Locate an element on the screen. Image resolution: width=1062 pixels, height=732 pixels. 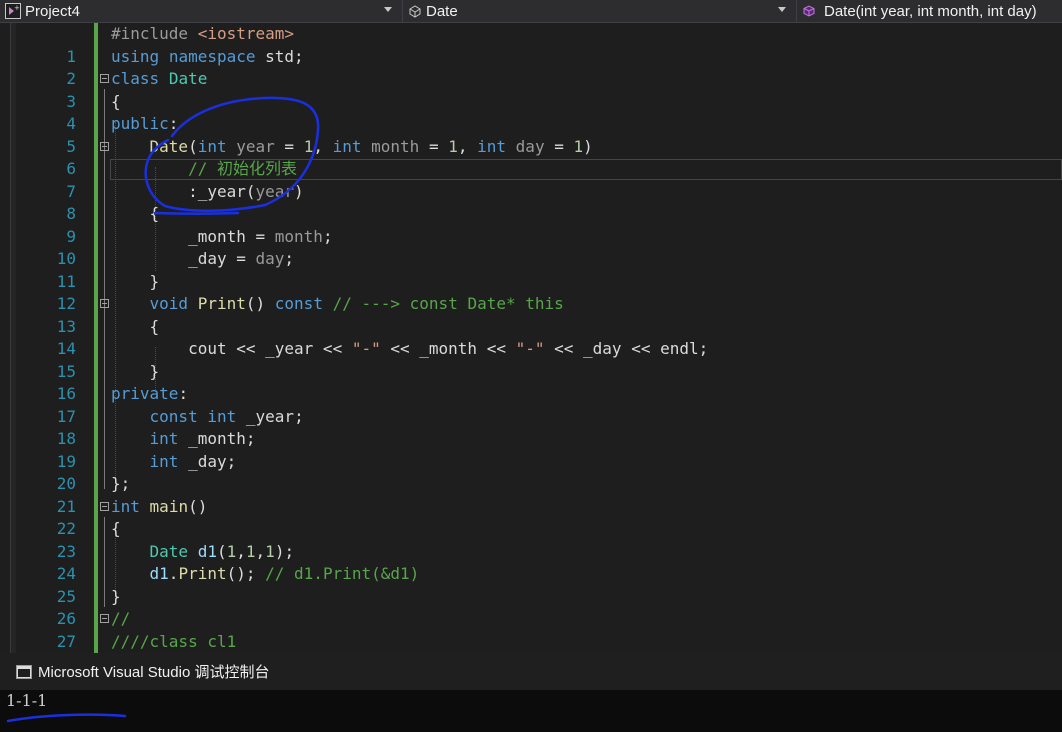
code-text: int _month; is located at coordinates (202, 438).